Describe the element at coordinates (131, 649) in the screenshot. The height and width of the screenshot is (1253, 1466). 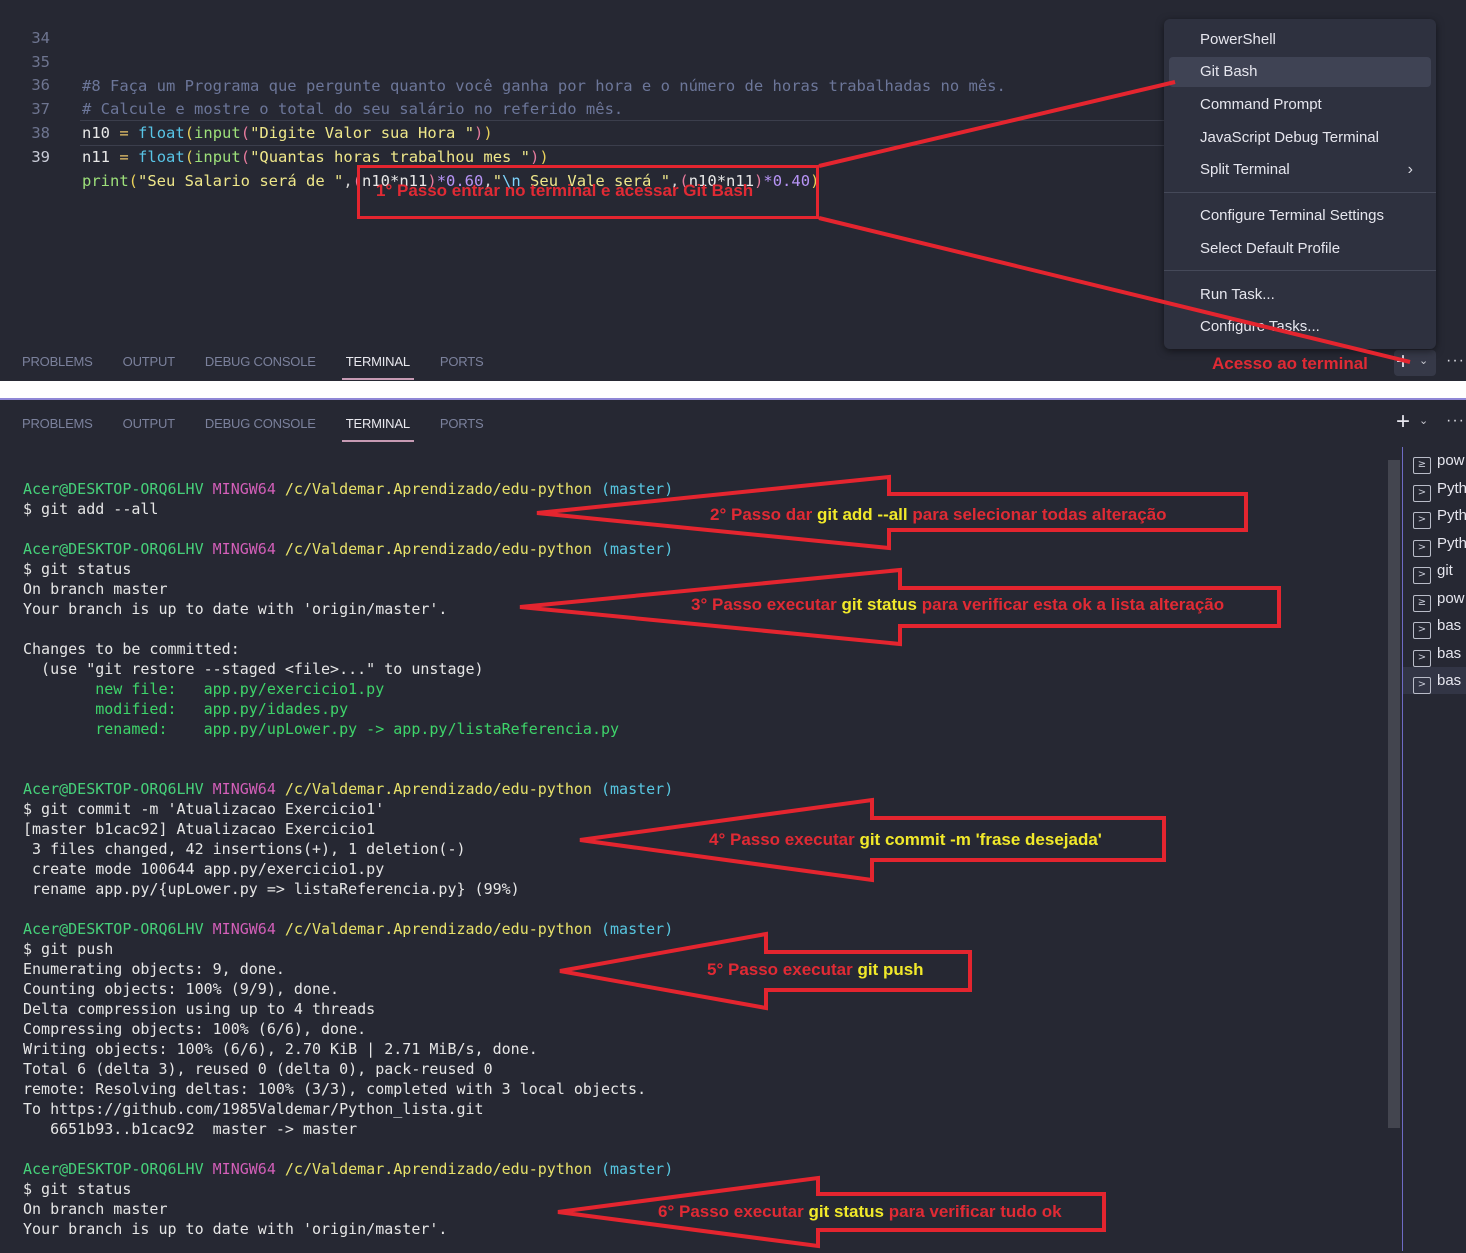
I see `output-line: Changes to be committed:` at that location.